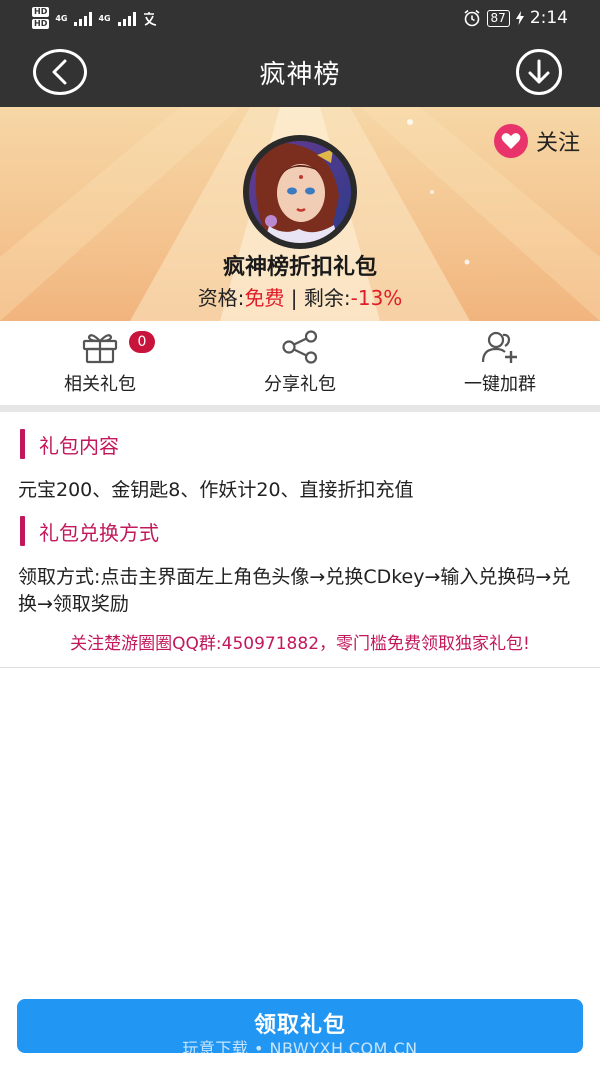 The image size is (600, 1067). Describe the element at coordinates (472, 18) in the screenshot. I see `alarm-icon` at that location.